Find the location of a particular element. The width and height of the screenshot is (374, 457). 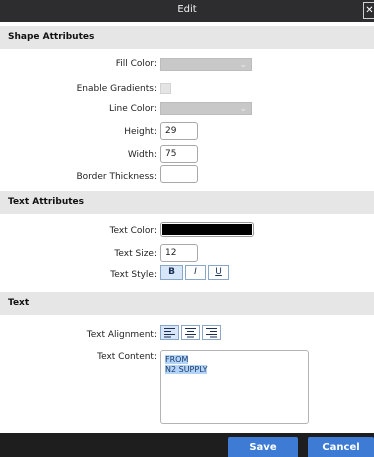

bold-button: B is located at coordinates (171, 272).